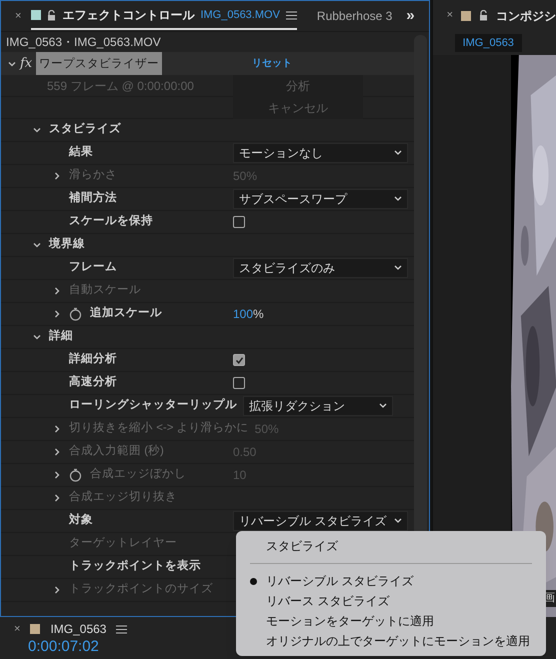  Describe the element at coordinates (93, 382) in the screenshot. I see `property-label: 高速分析` at that location.